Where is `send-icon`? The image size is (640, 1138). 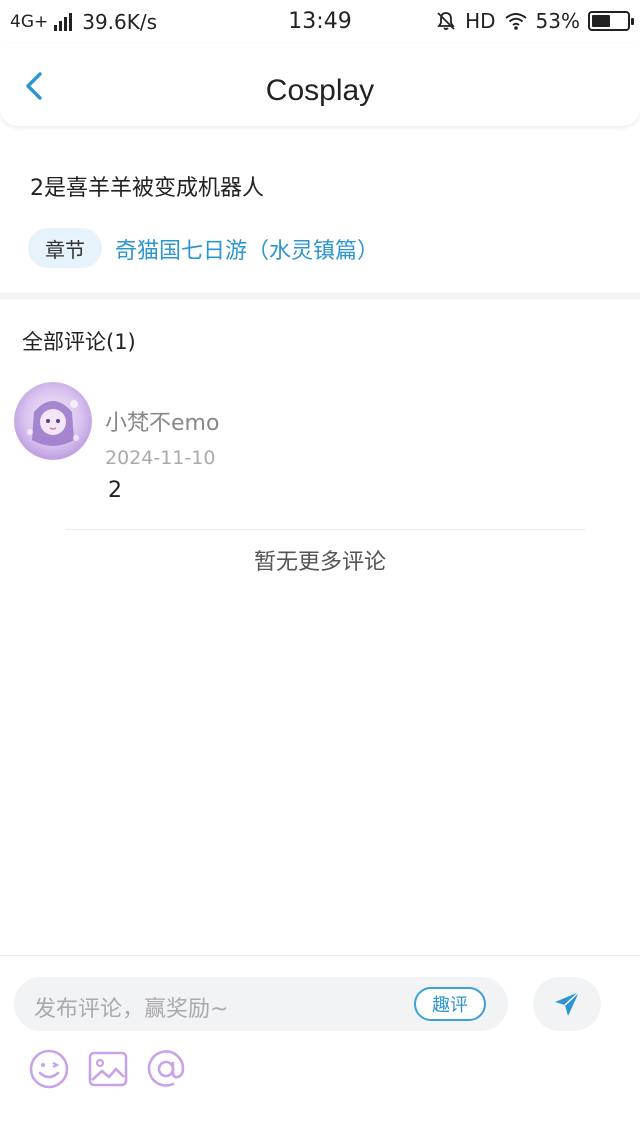
send-icon is located at coordinates (567, 1003).